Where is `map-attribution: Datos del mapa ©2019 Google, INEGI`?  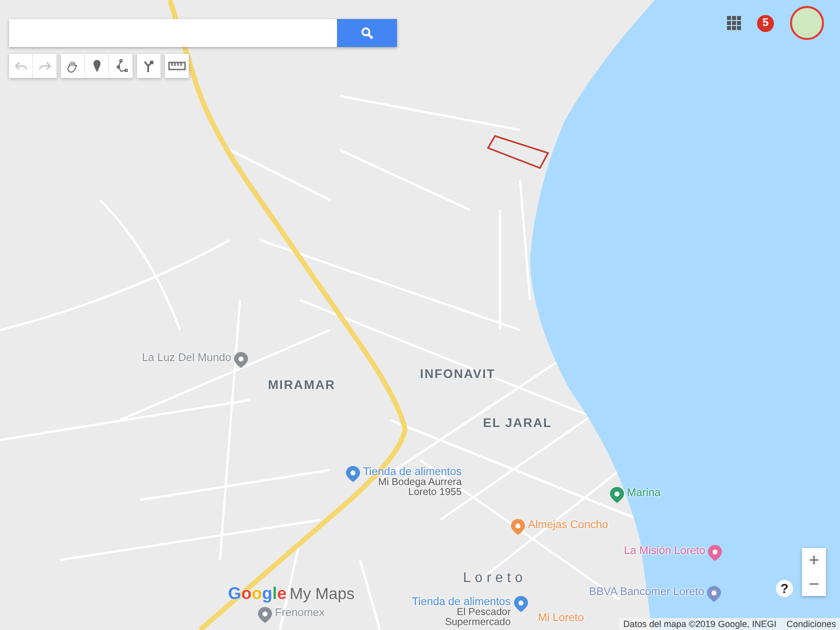 map-attribution: Datos del mapa ©2019 Google, INEGI is located at coordinates (699, 624).